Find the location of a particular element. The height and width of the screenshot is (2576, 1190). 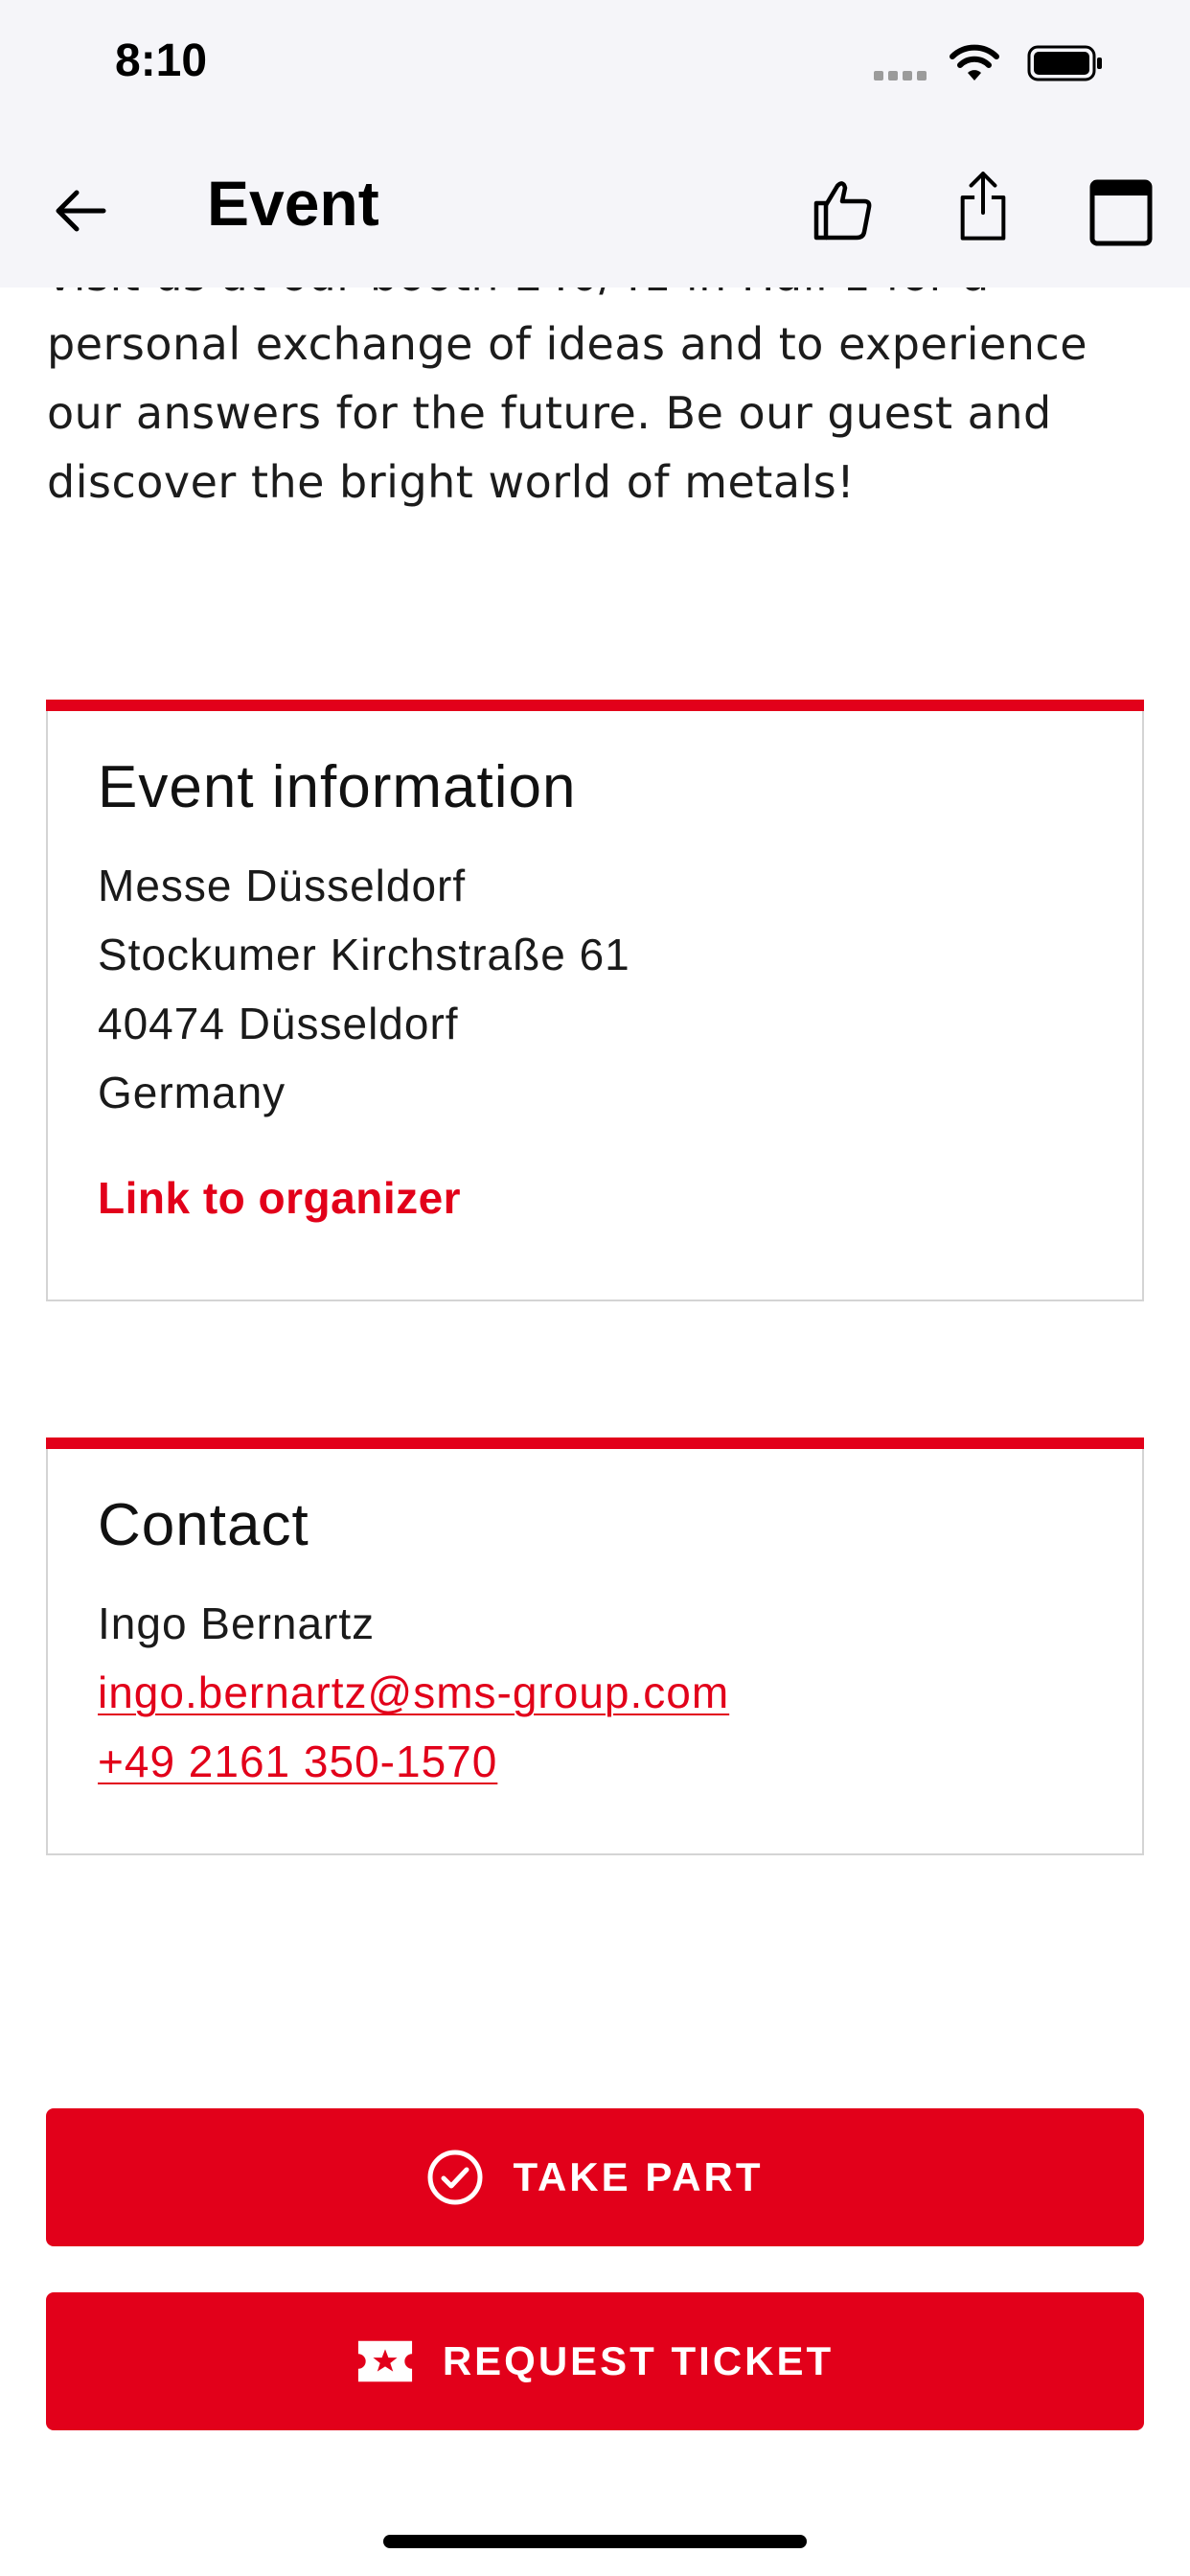

take-part-button: TAKE PART is located at coordinates (595, 2177).